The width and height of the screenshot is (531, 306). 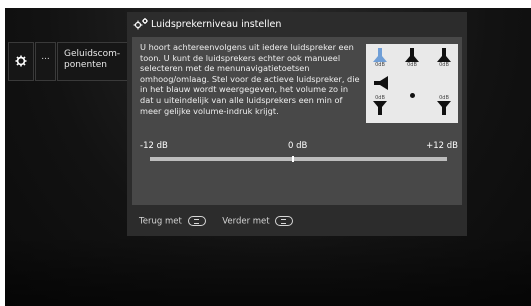 I want to click on speaker-layout-panel: 0dB 0dB 0dB 0dB 0dB, so click(x=412, y=83).